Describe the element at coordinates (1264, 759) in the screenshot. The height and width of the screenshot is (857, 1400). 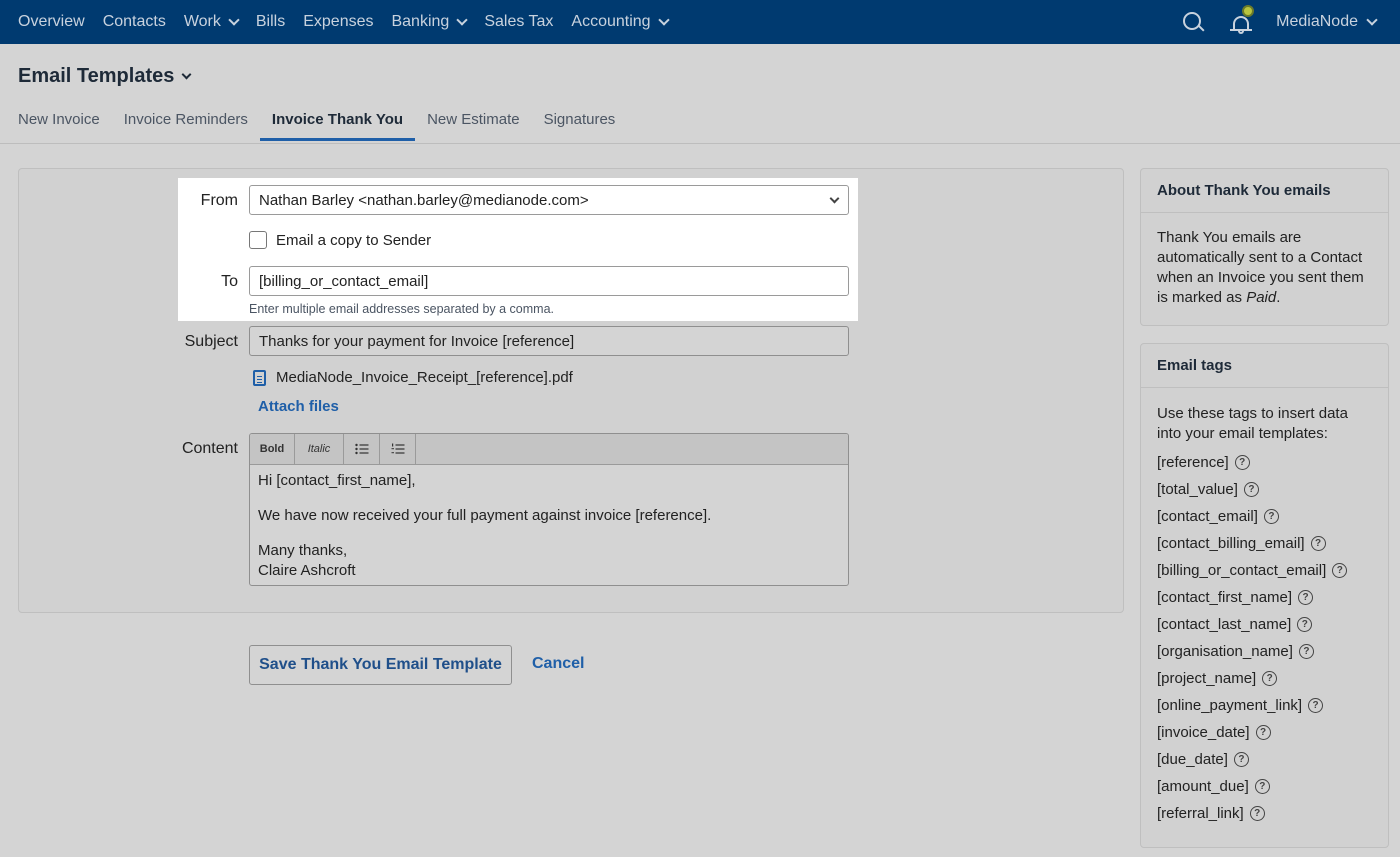
I see `tag-item: [due_date]?` at that location.